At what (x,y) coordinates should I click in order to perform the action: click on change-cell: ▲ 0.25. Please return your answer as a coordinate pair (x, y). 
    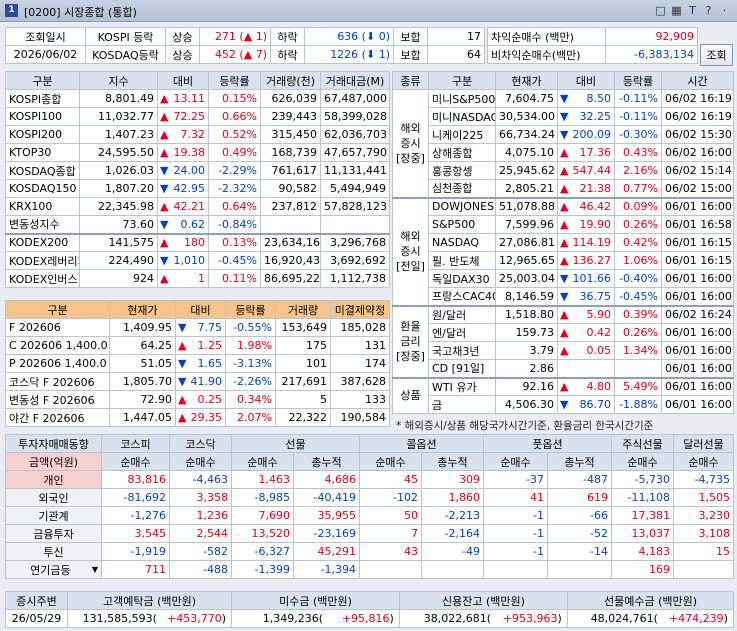
    Looking at the image, I should click on (200, 399).